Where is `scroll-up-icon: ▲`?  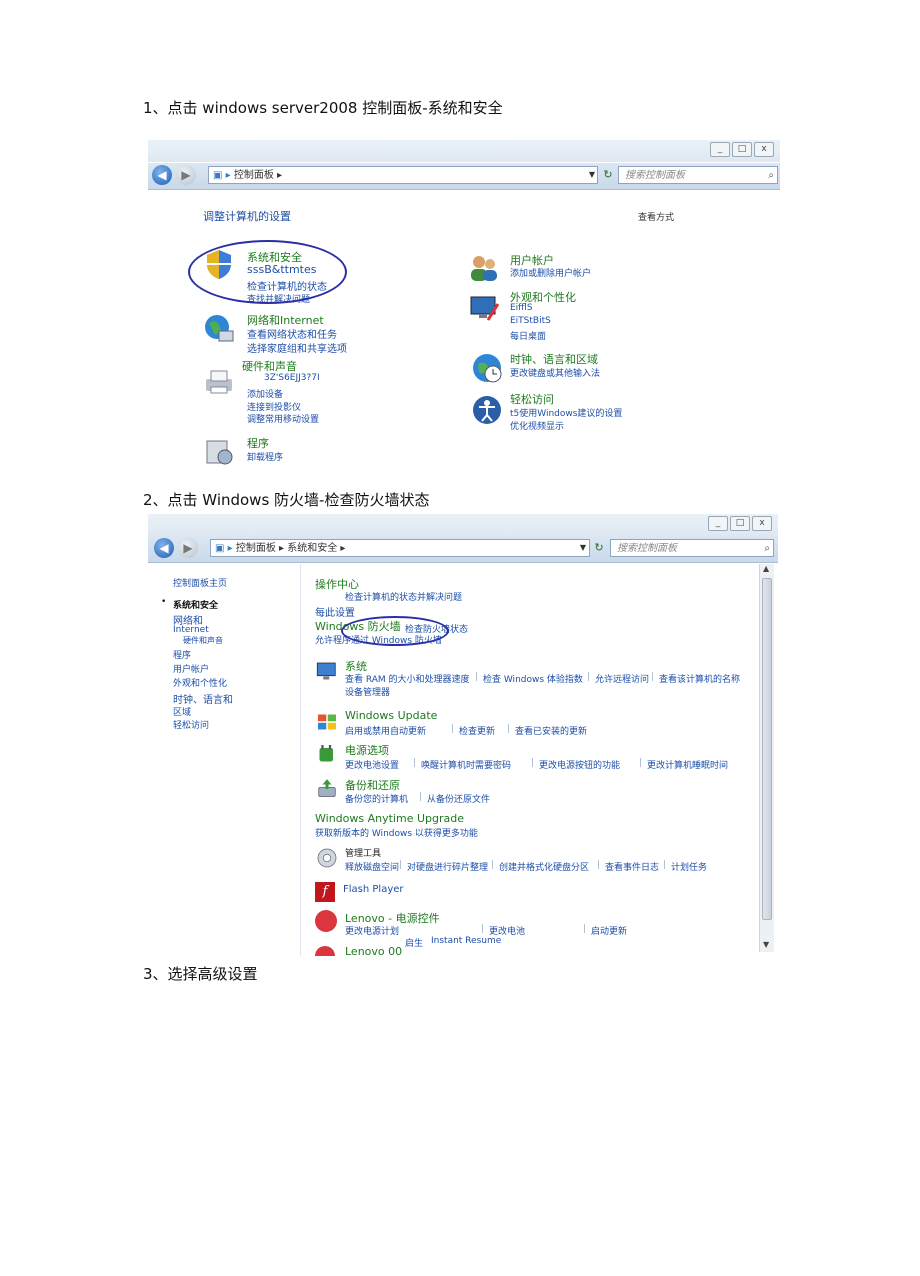 scroll-up-icon: ▲ is located at coordinates (766, 568).